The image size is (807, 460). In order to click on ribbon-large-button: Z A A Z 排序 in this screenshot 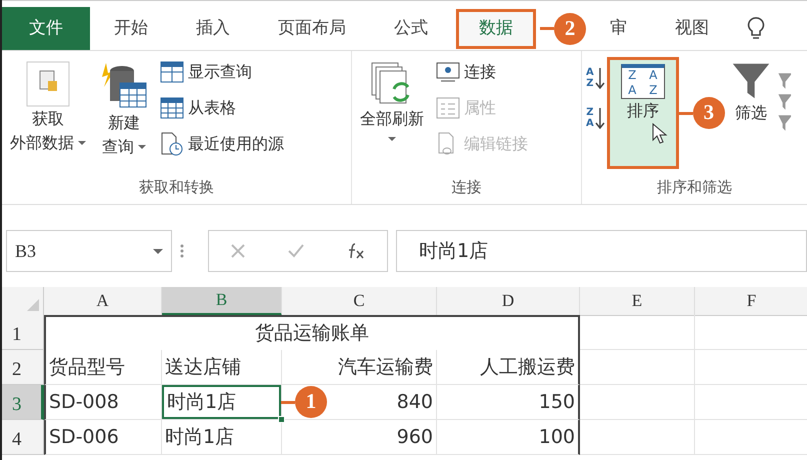, I will do `click(642, 113)`.